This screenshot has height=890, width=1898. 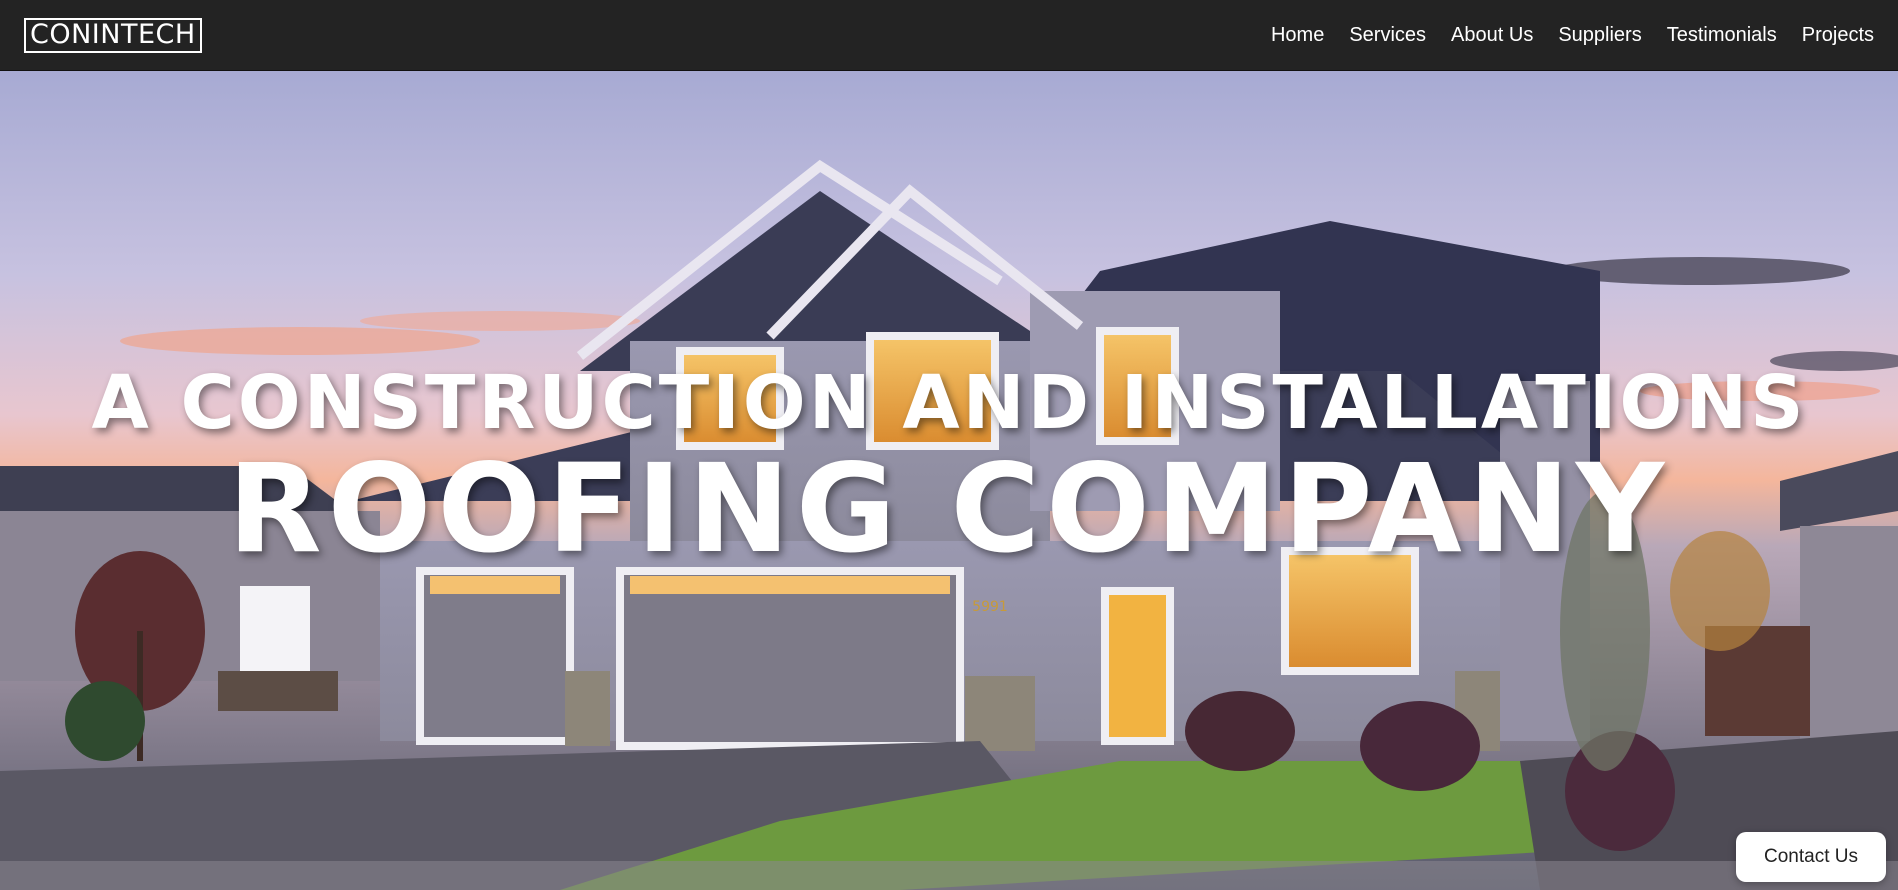 I want to click on nav-link-suppliers: Suppliers, so click(x=1599, y=35).